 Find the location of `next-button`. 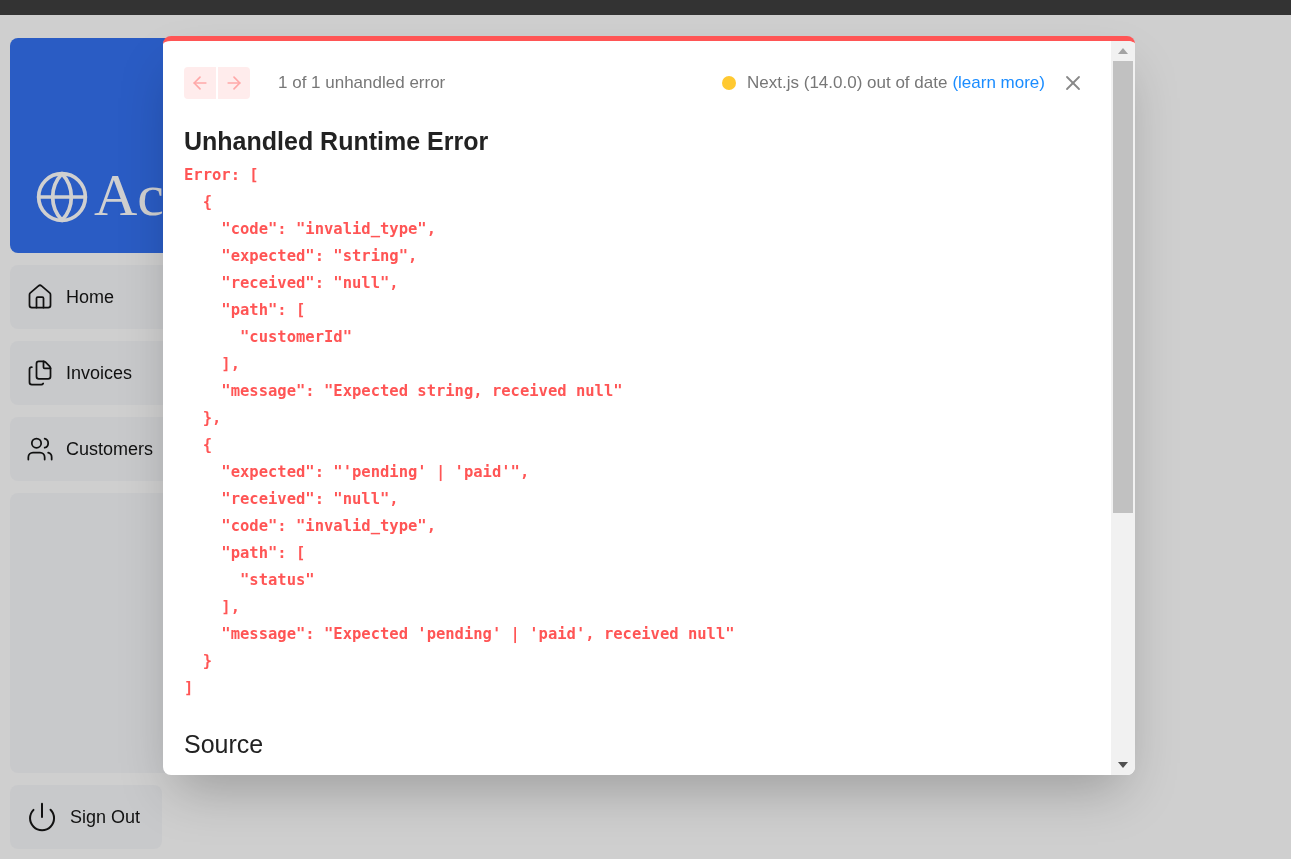

next-button is located at coordinates (234, 83).